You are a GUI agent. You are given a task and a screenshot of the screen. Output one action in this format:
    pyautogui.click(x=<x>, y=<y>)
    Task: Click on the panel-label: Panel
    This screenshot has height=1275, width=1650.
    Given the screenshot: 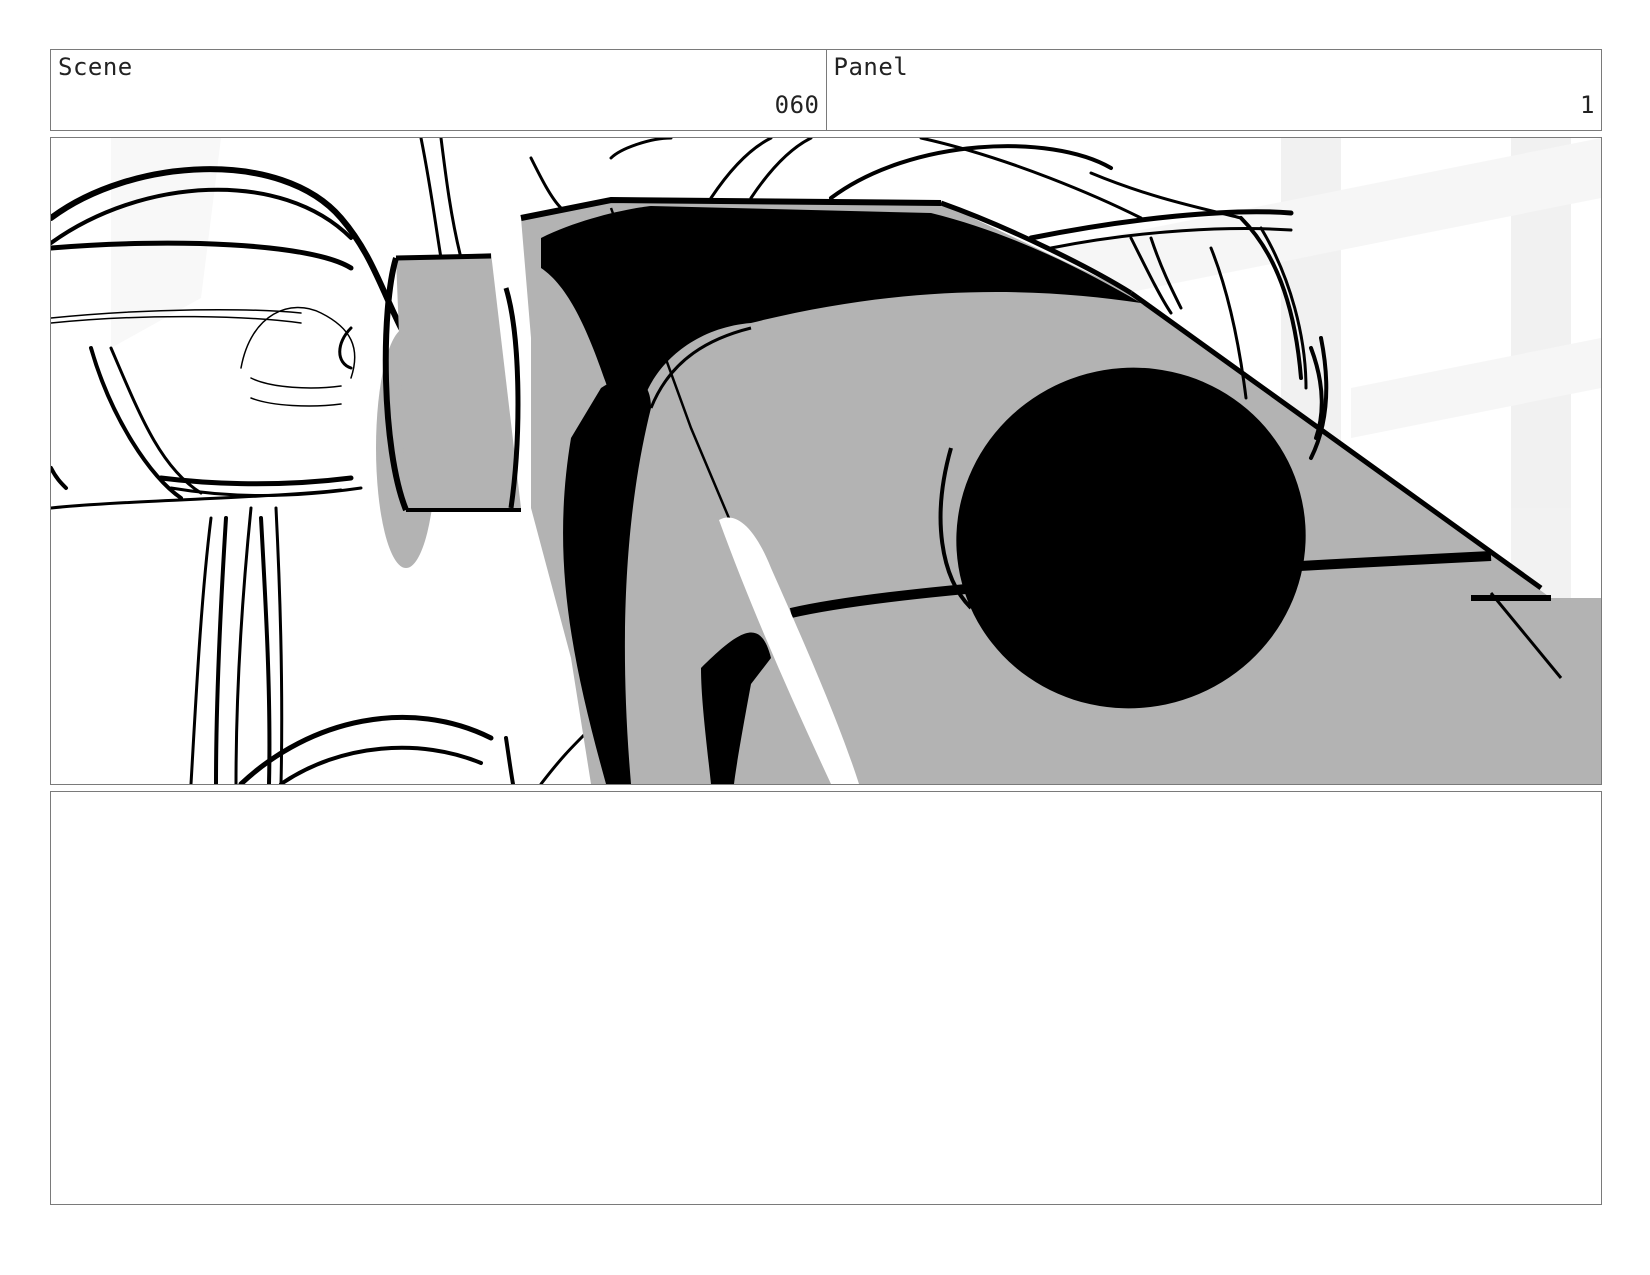 What is the action you would take?
    pyautogui.click(x=871, y=67)
    